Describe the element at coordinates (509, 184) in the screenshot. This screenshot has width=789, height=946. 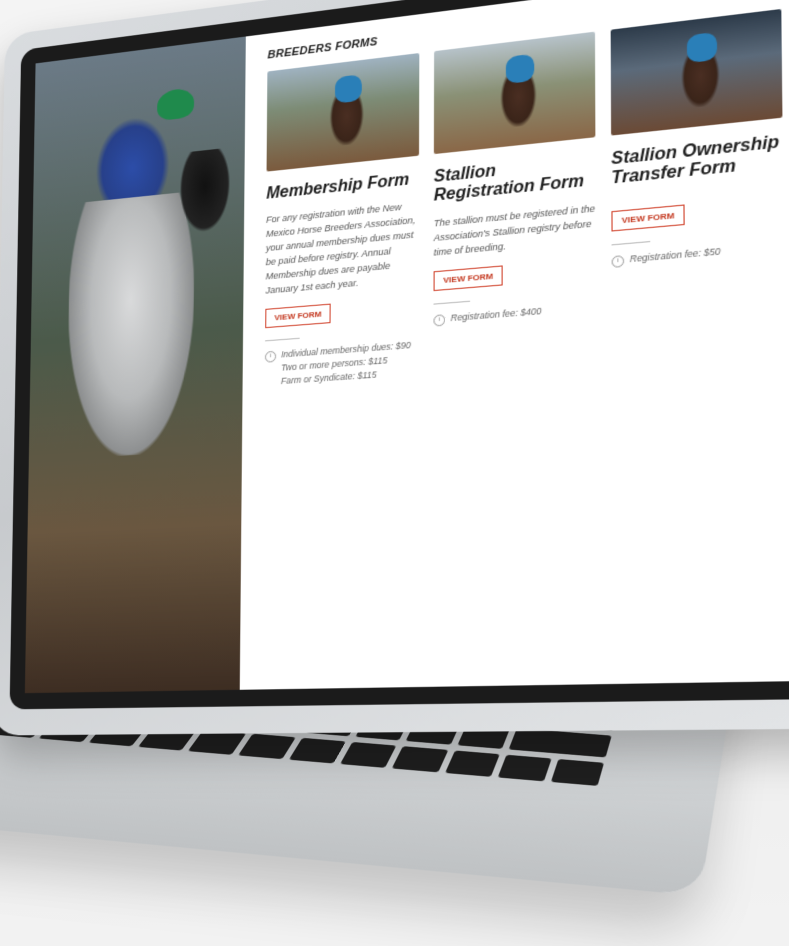
I see `form-title: Stallion Registration Form` at that location.